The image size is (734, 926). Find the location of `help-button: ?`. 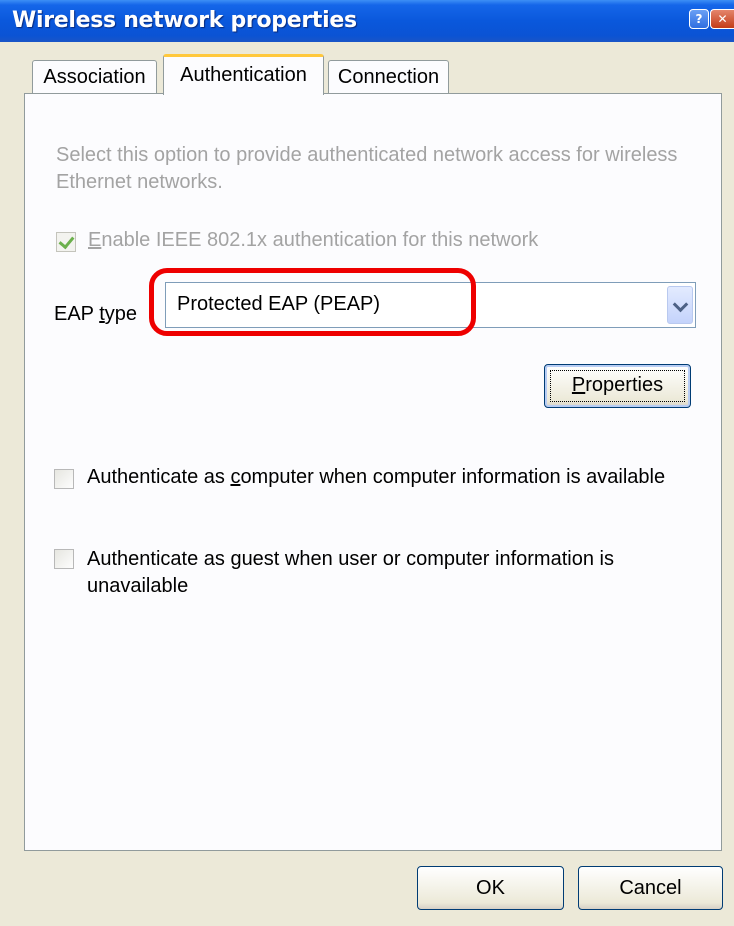

help-button: ? is located at coordinates (699, 19).